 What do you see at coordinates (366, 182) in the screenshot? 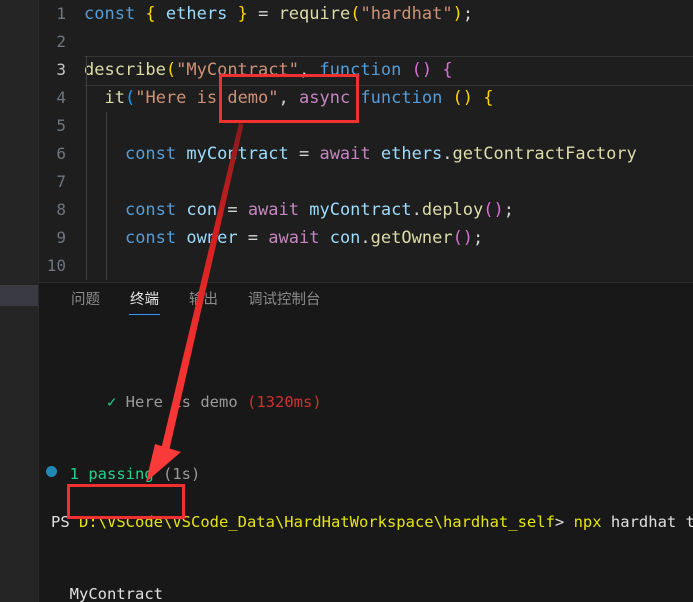
I see `code-line: 7` at bounding box center [366, 182].